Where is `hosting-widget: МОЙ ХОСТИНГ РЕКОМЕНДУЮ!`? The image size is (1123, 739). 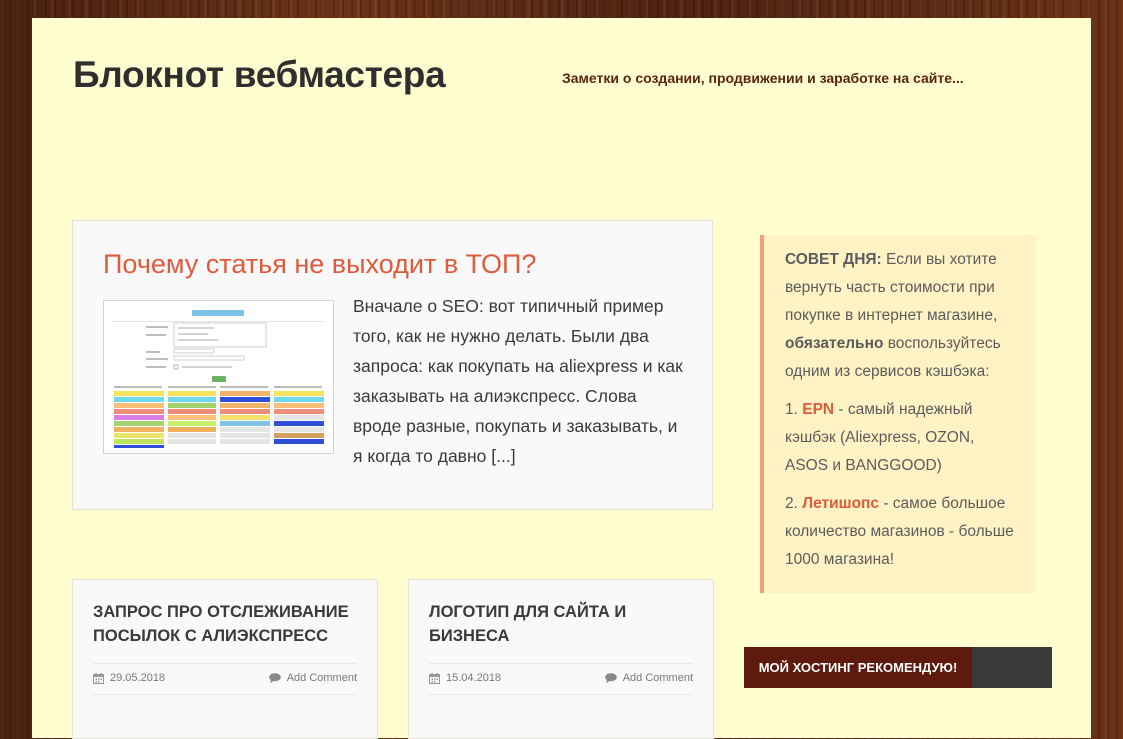 hosting-widget: МОЙ ХОСТИНГ РЕКОМЕНДУЮ! is located at coordinates (898, 667).